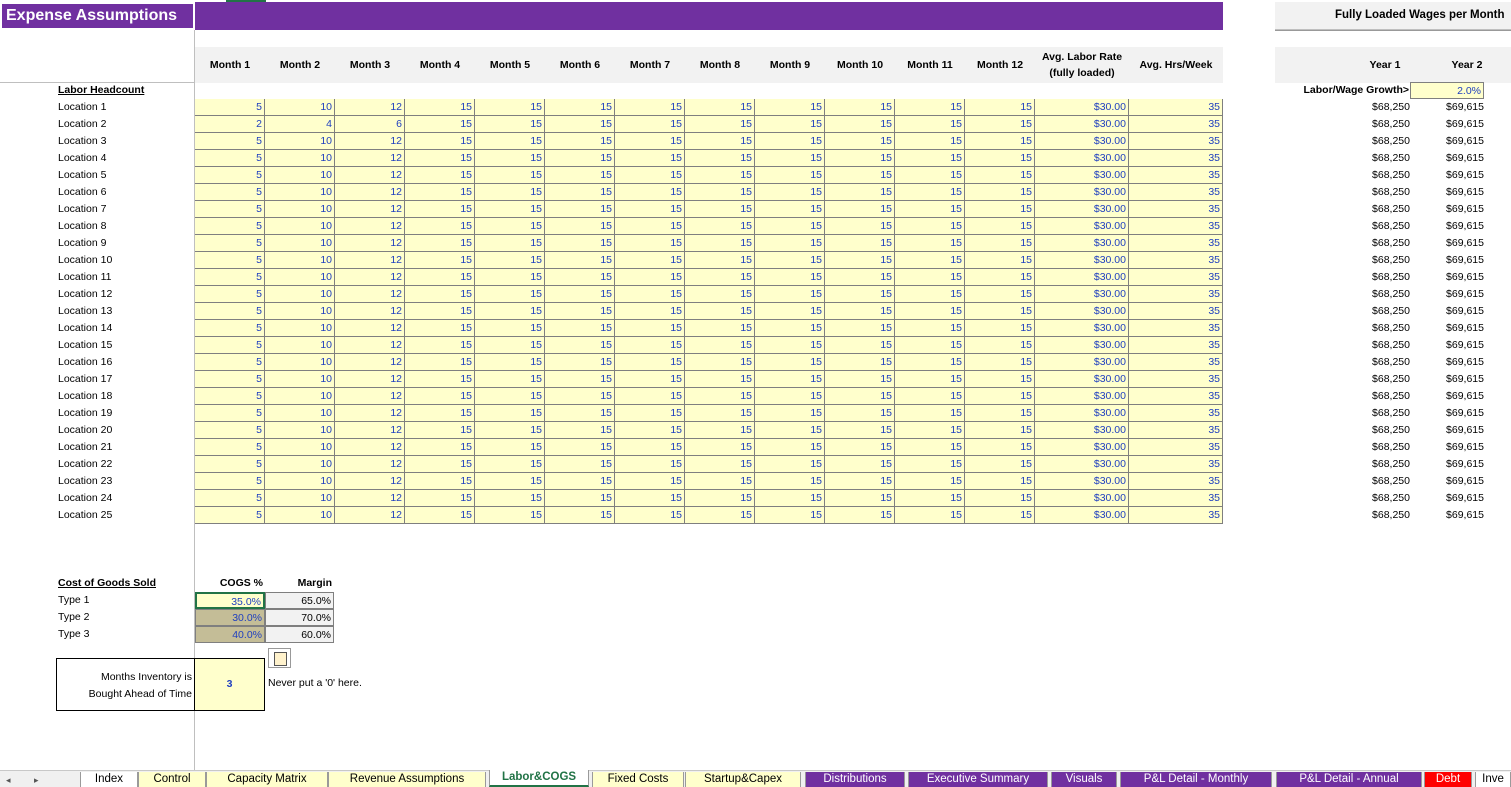 This screenshot has height=787, width=1511. I want to click on row-label-location: Location 19, so click(85, 413).